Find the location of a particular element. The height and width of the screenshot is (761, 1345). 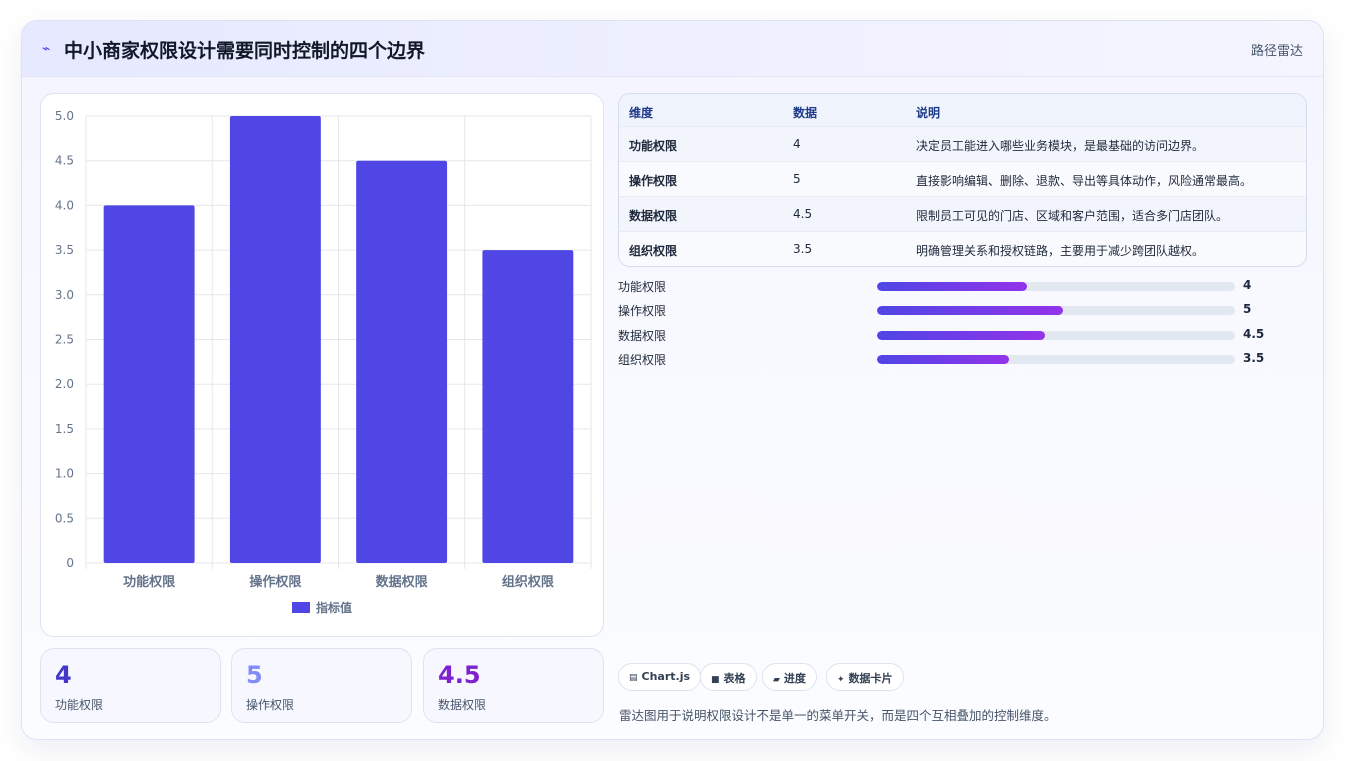

table-cell: 限制员工可见的门店、区域和客户范围，适合多门店团队。 is located at coordinates (1072, 216).